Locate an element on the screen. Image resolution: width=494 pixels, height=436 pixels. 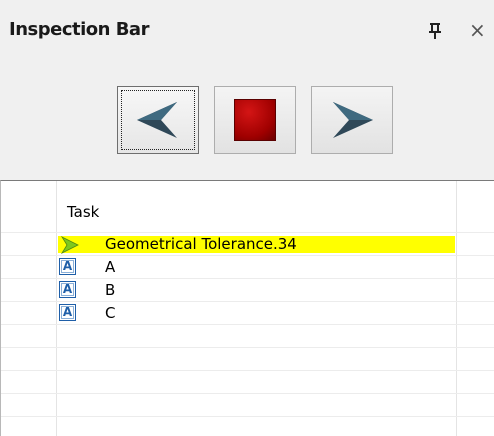
pin-icon is located at coordinates (435, 31).